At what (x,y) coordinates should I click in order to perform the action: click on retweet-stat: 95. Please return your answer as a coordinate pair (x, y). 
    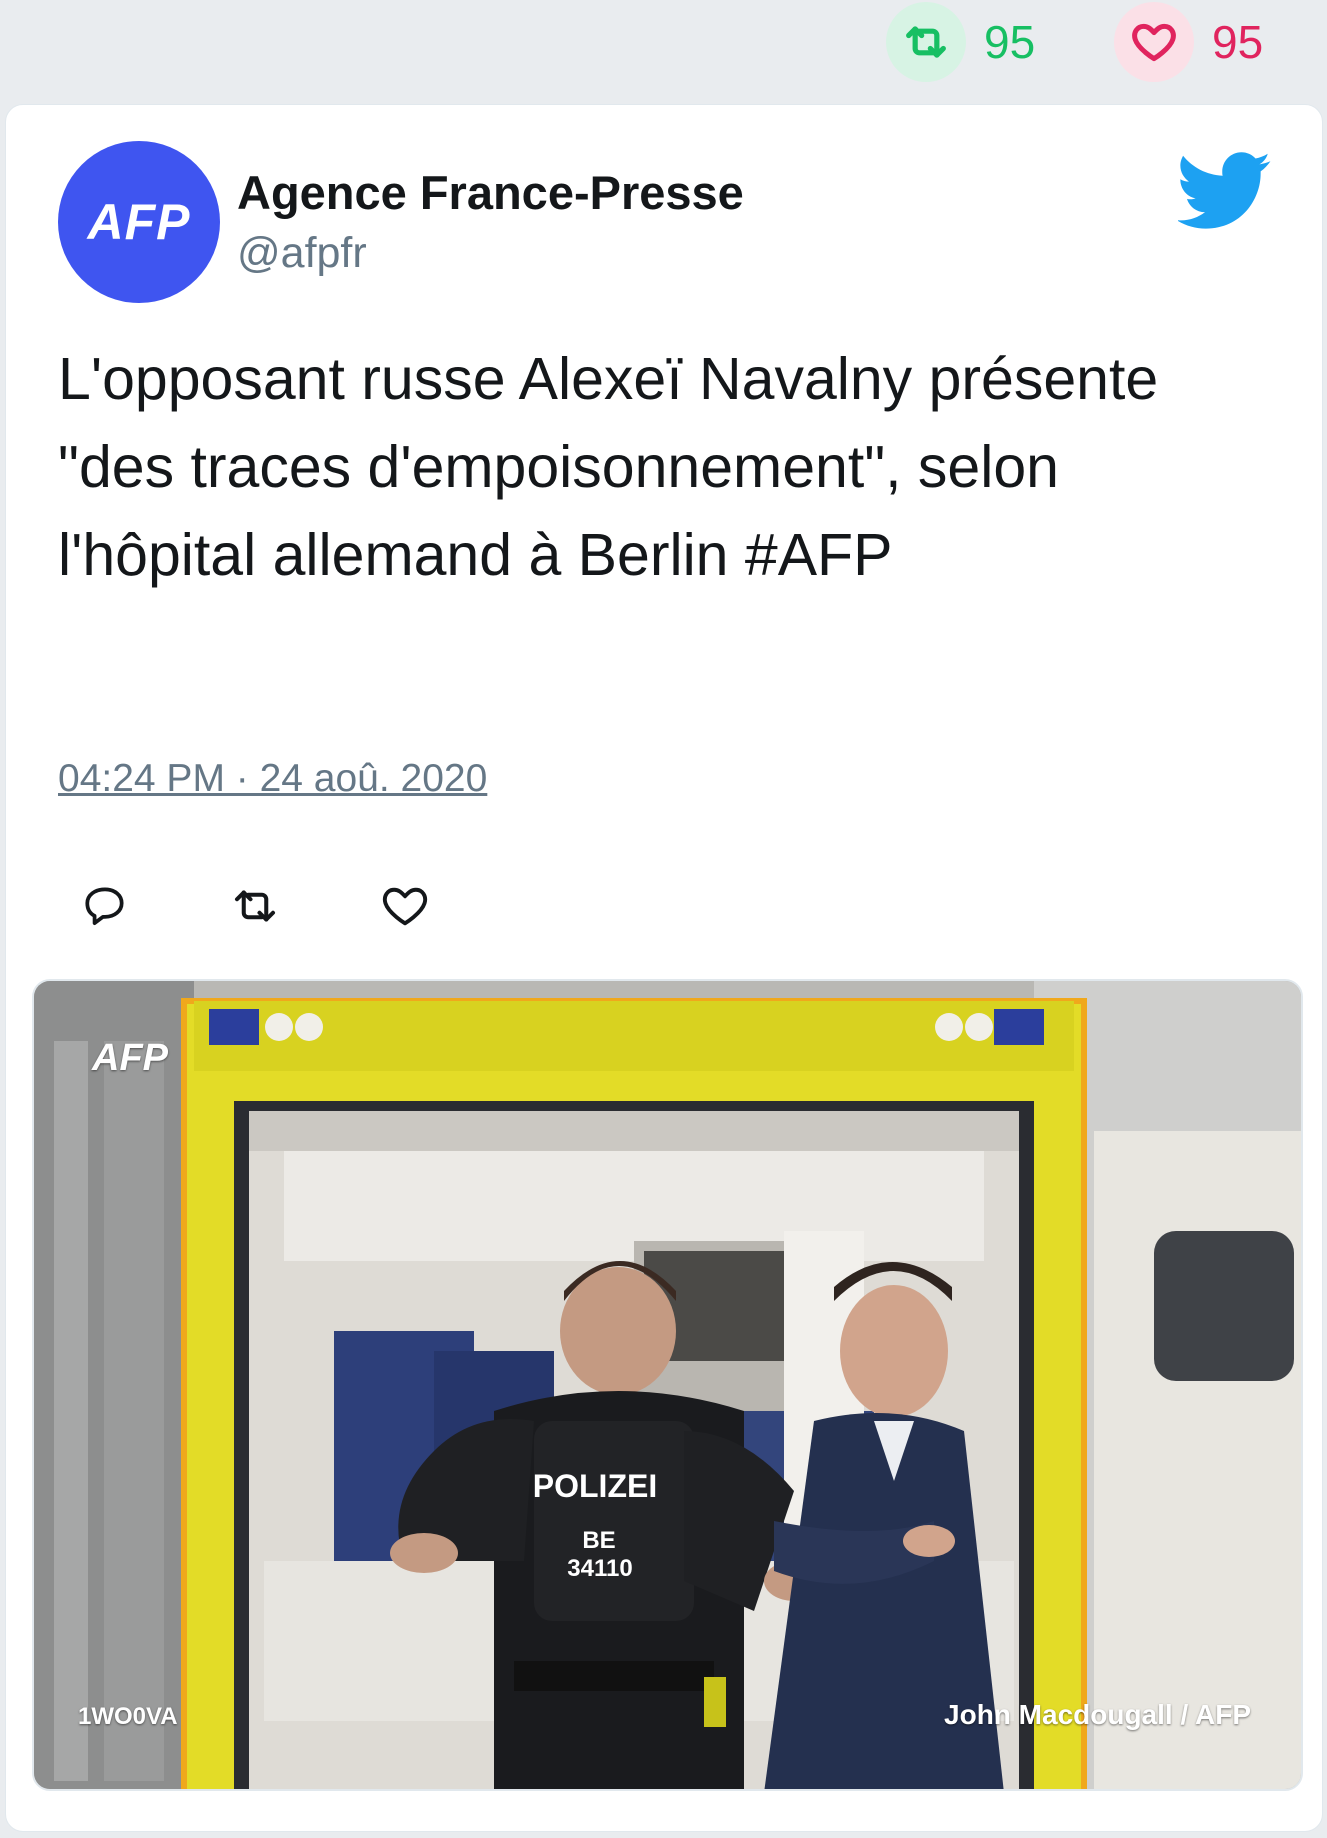
    Looking at the image, I should click on (960, 42).